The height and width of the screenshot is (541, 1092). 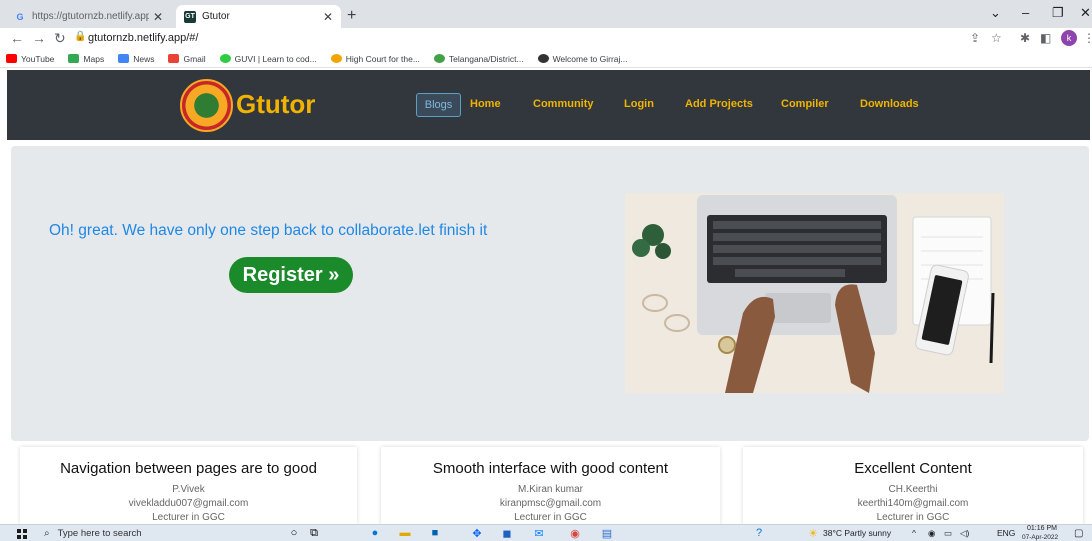 What do you see at coordinates (187, 59) in the screenshot?
I see `bookmark-gmail: Gmail` at bounding box center [187, 59].